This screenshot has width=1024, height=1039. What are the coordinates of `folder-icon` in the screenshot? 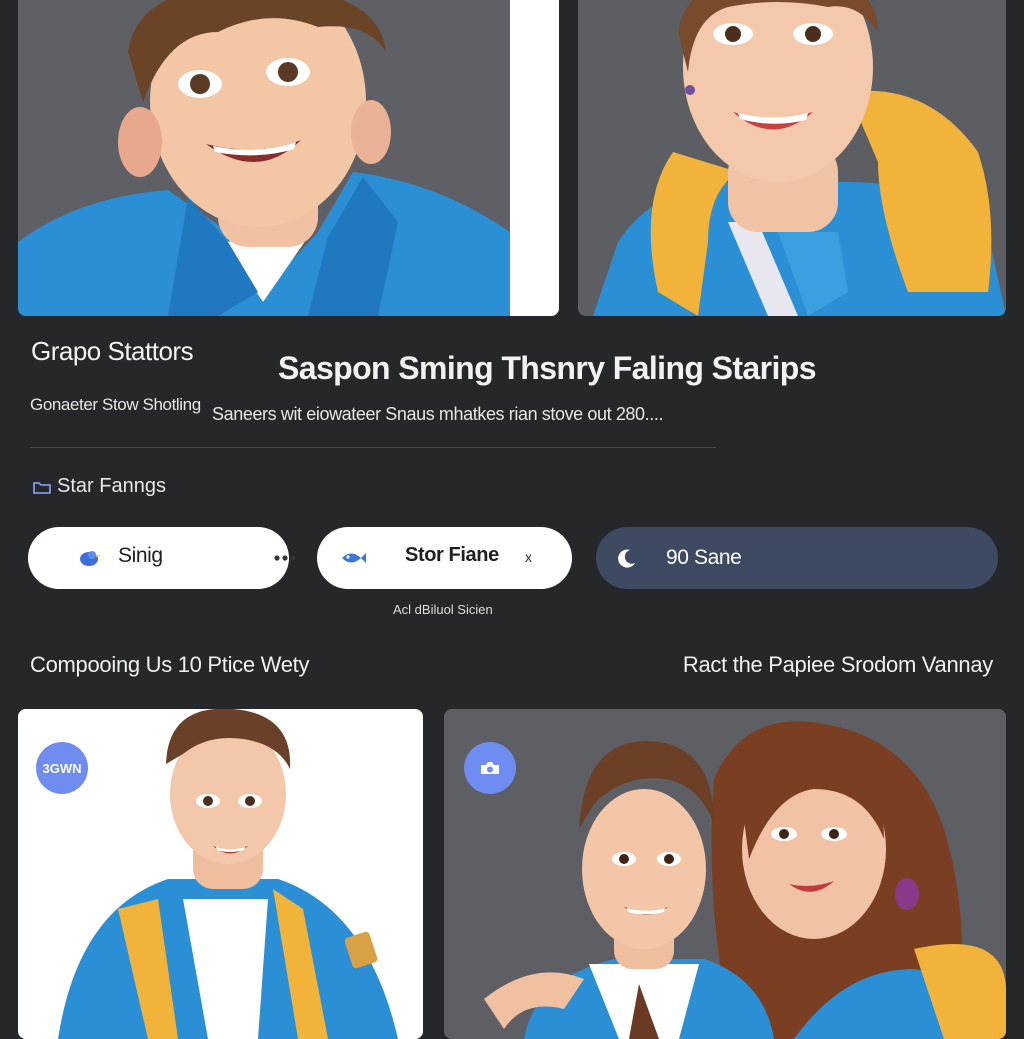 It's located at (42, 487).